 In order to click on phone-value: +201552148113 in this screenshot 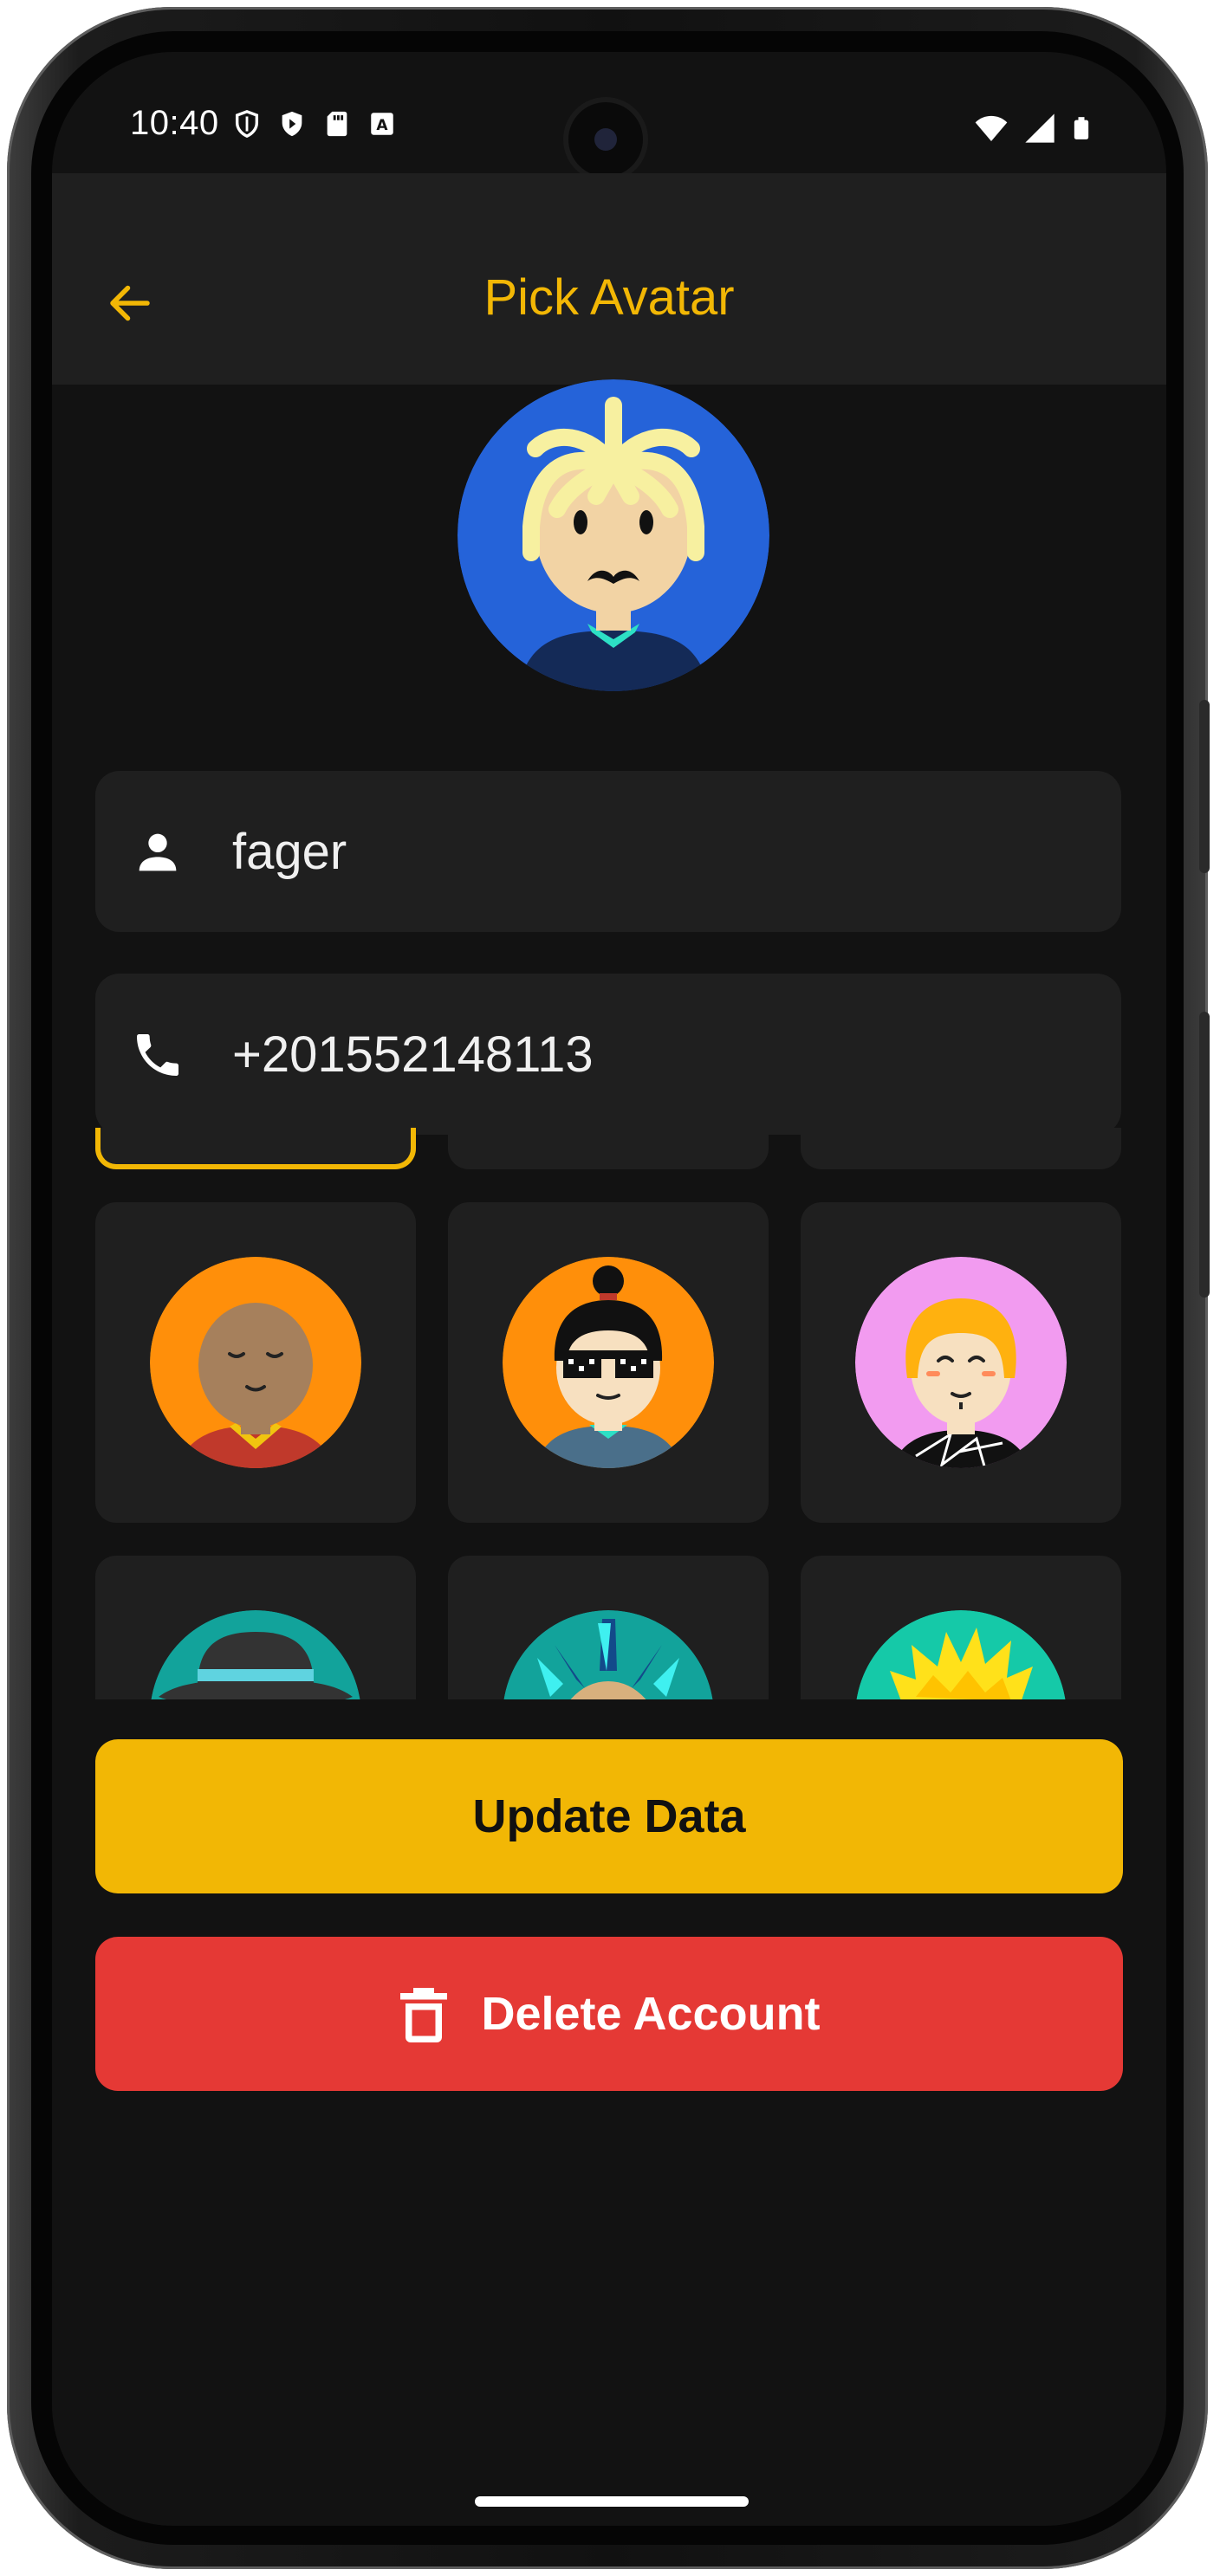, I will do `click(413, 1054)`.